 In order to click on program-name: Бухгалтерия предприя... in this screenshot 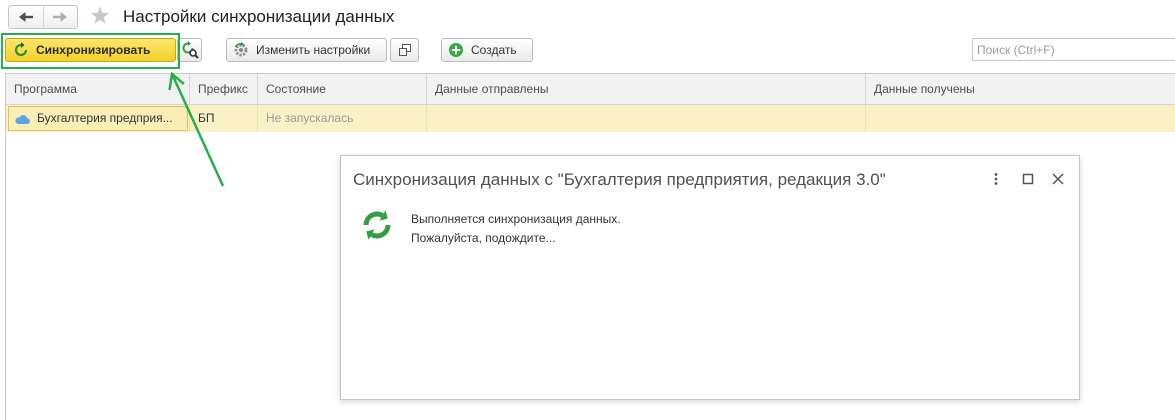, I will do `click(105, 118)`.